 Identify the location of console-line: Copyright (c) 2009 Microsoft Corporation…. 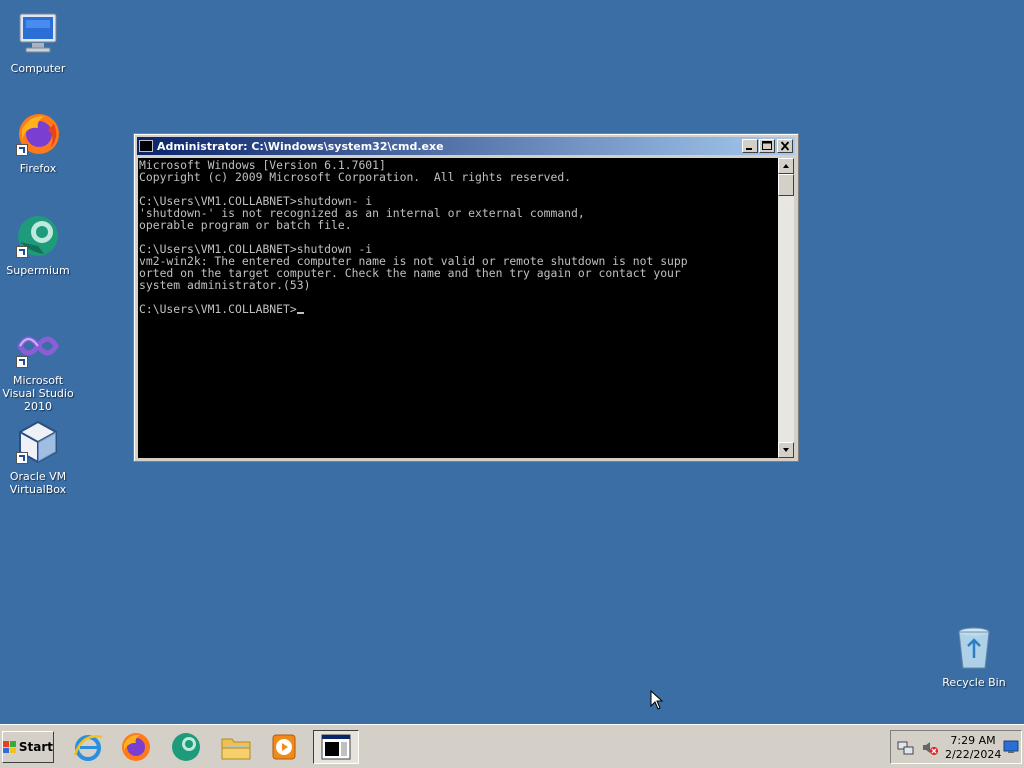
(355, 177).